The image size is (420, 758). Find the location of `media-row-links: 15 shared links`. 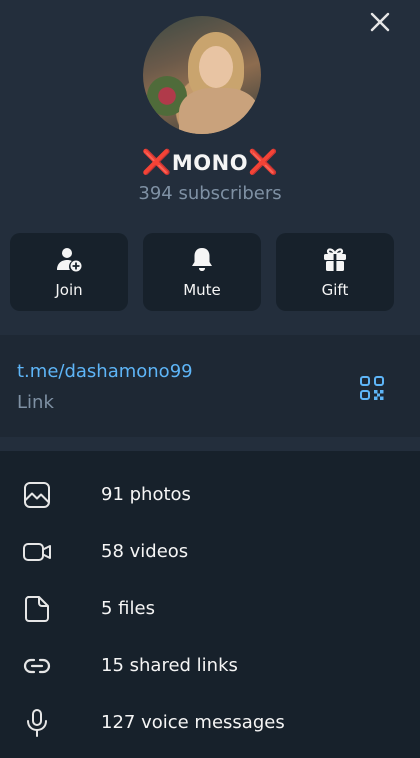

media-row-links: 15 shared links is located at coordinates (210, 665).